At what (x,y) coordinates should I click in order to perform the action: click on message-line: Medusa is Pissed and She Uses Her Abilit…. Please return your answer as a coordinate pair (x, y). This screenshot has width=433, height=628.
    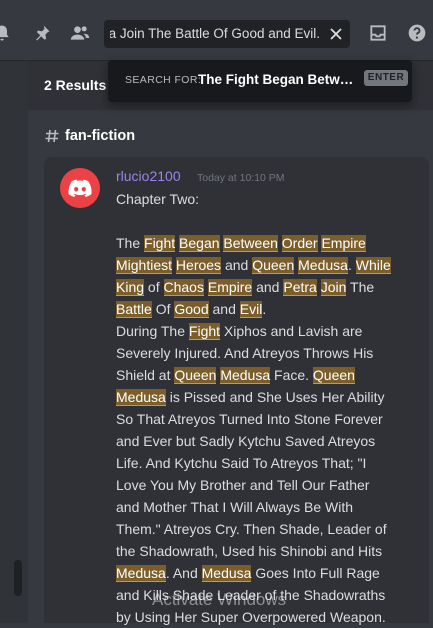
    Looking at the image, I should click on (263, 397).